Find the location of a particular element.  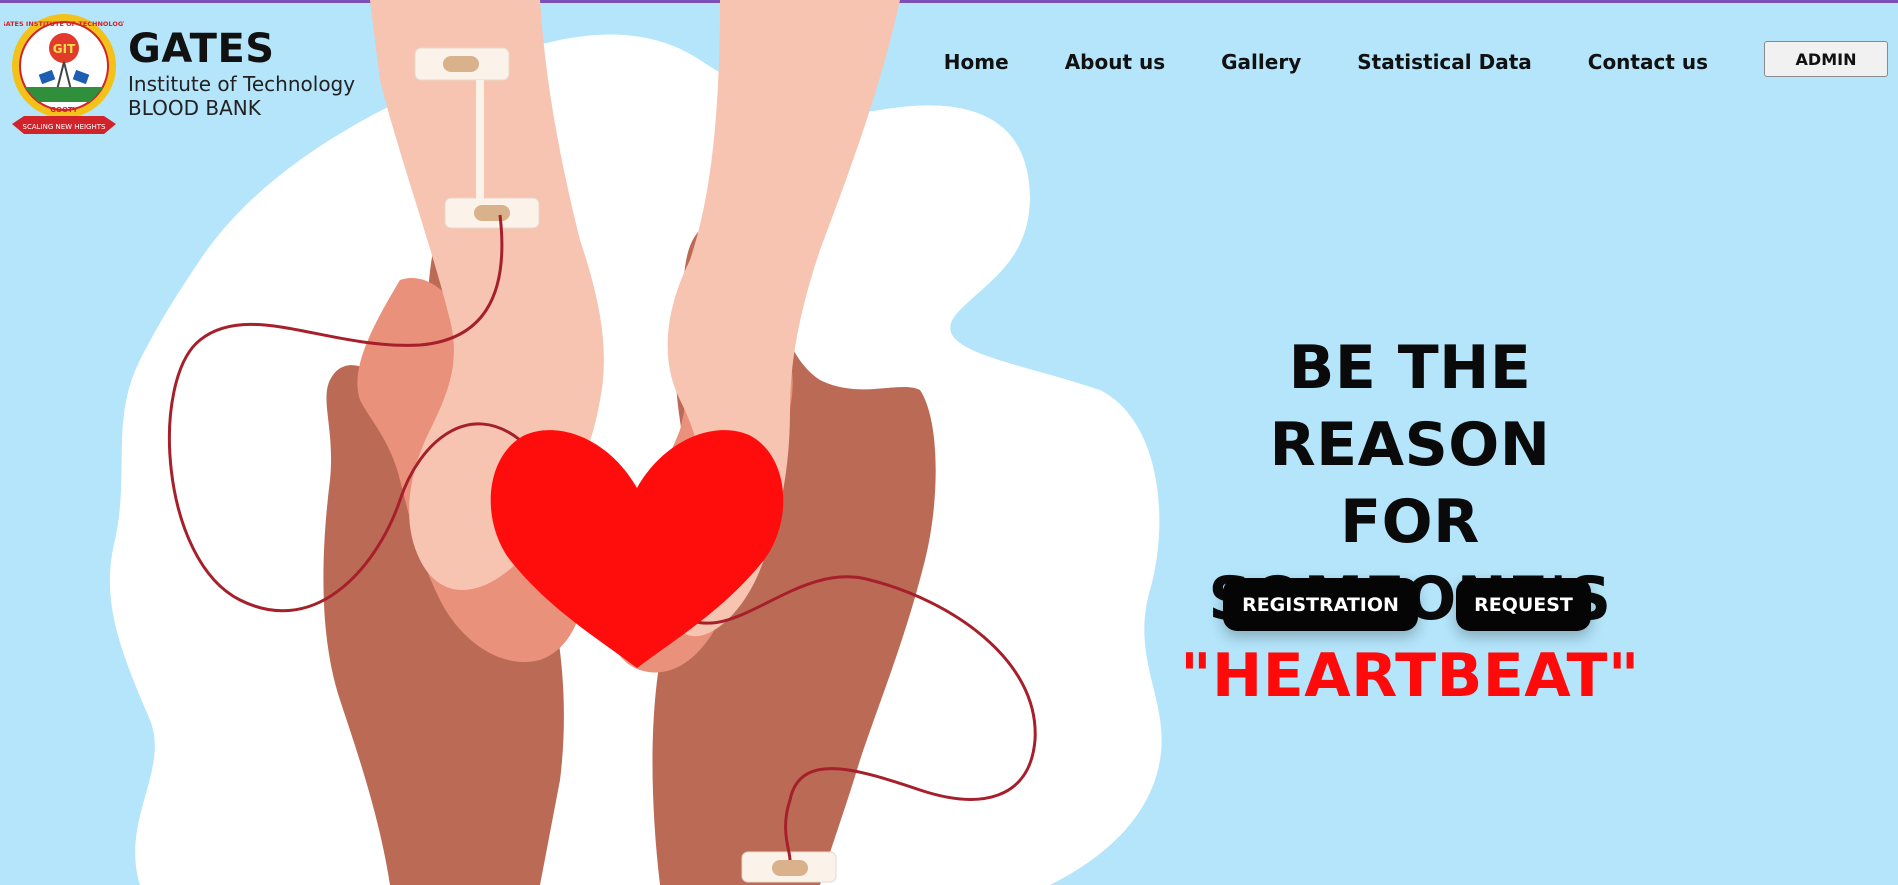

hero-headline: BE THE REASON FOR SOMEONE'S "HEARTBEAT" is located at coordinates (1410, 522).